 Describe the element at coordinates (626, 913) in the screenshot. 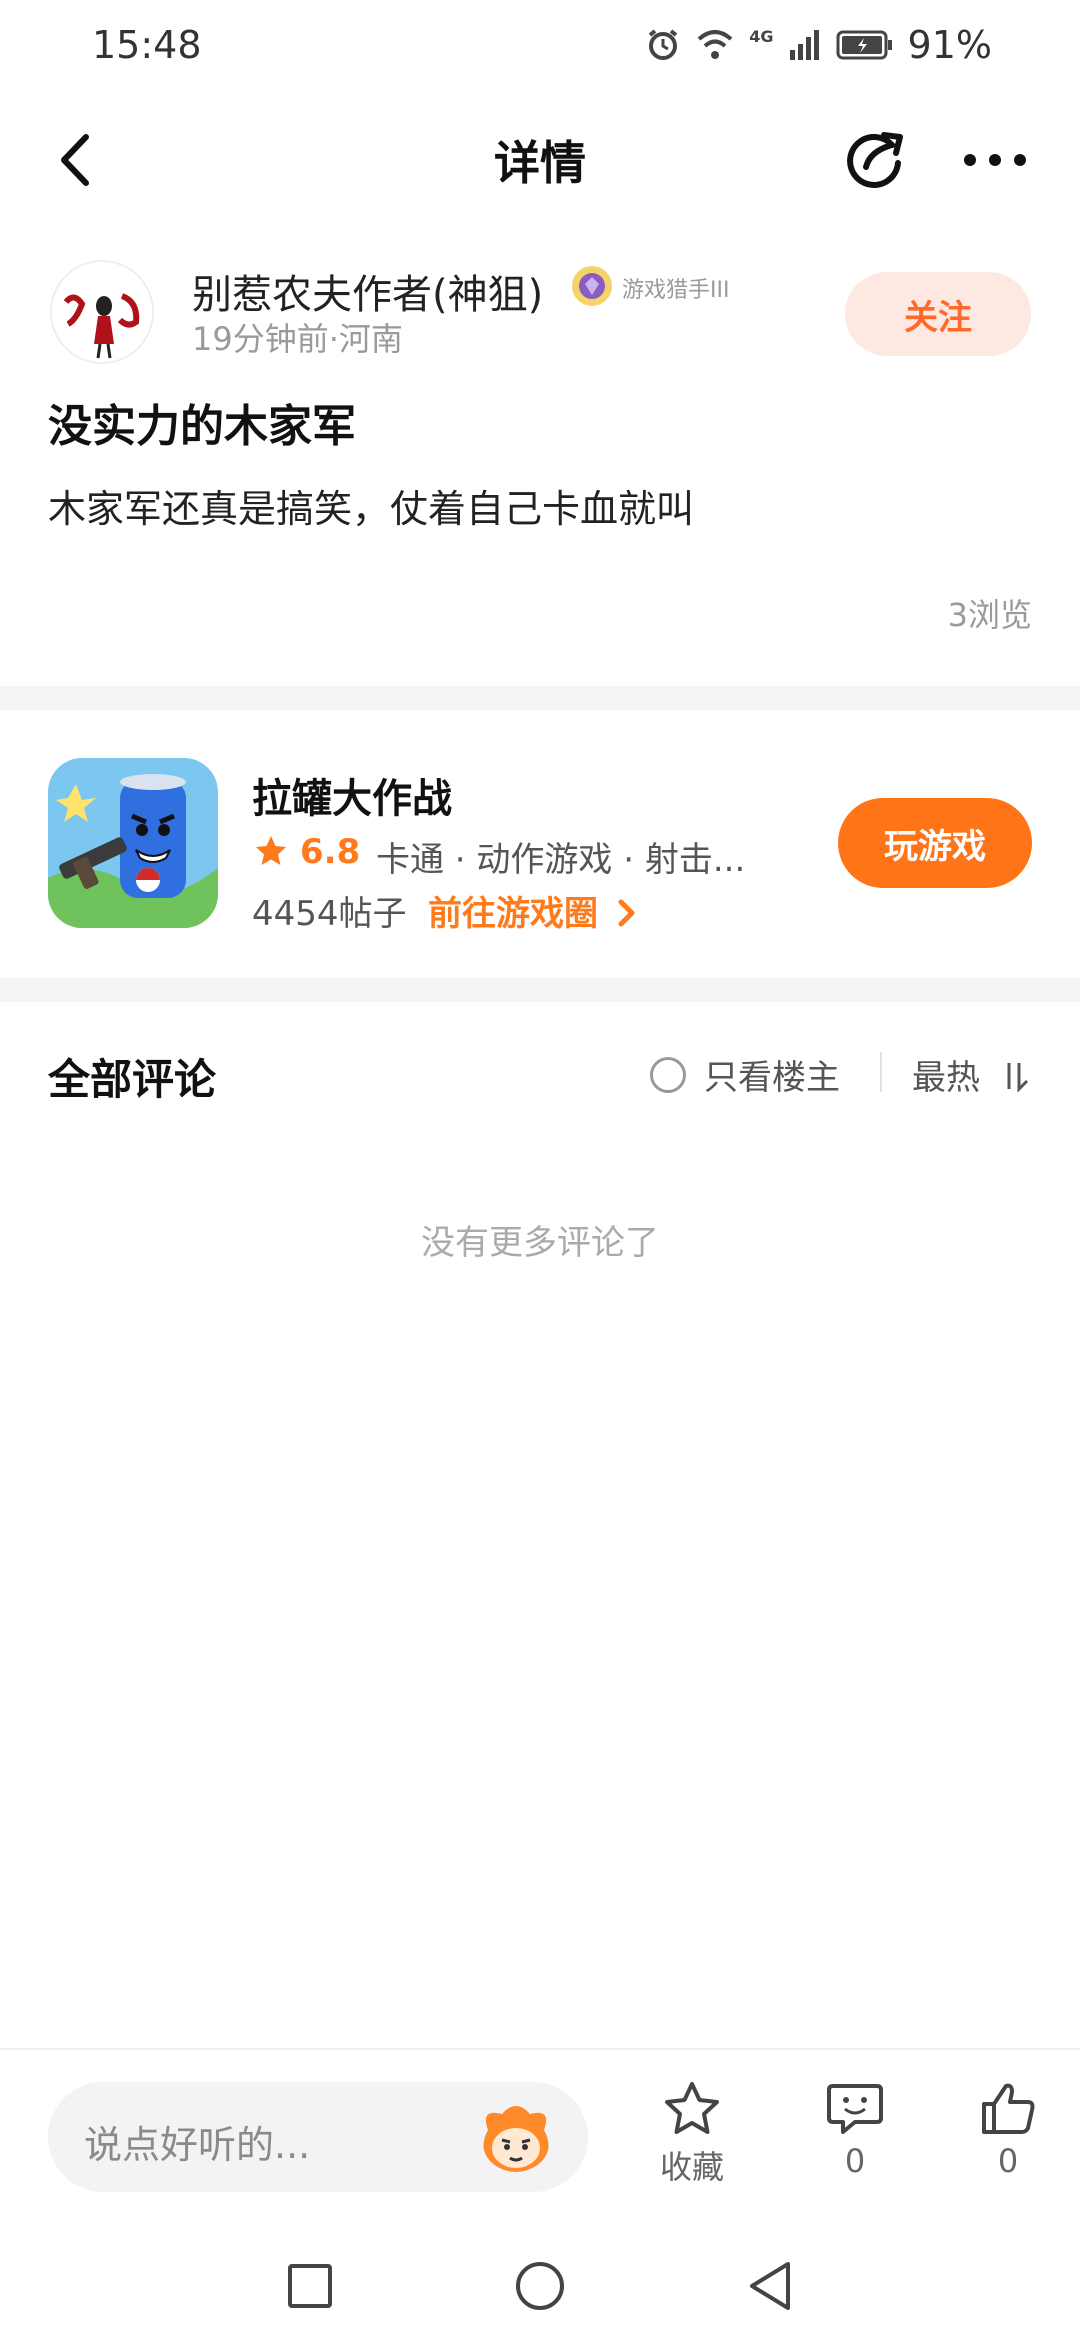

I see `chevron-right-icon` at that location.